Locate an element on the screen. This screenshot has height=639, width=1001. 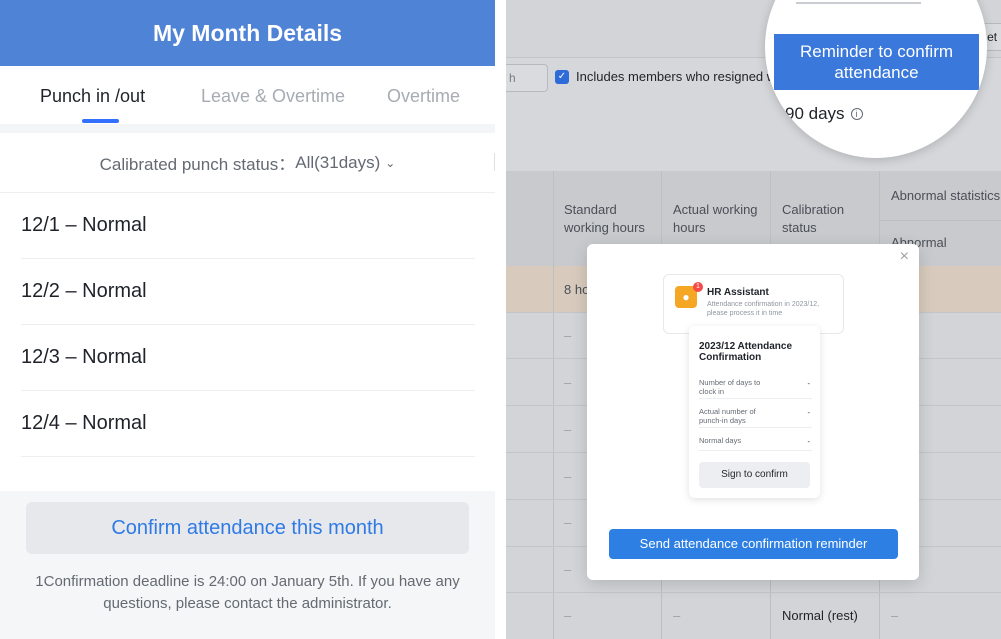
row-label: Normal days is located at coordinates (720, 440).